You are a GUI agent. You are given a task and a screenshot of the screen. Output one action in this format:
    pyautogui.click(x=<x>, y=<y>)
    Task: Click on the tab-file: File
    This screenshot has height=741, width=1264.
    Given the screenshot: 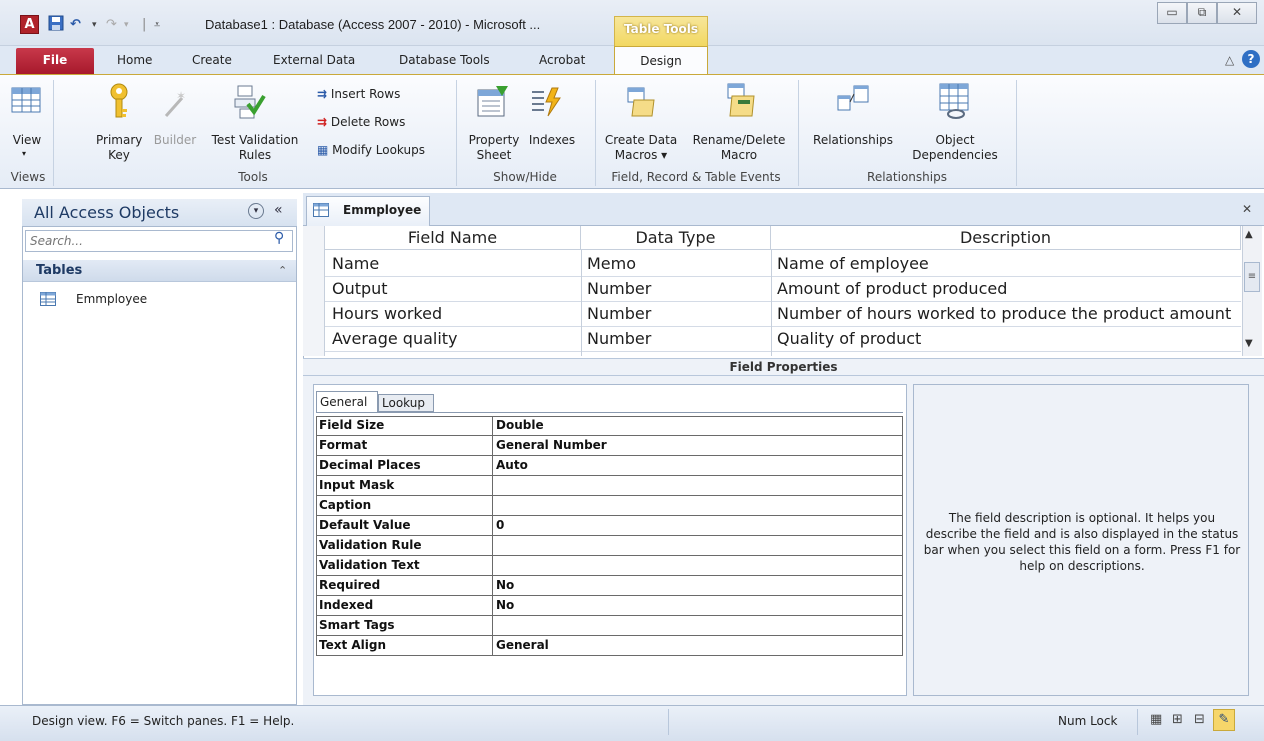 What is the action you would take?
    pyautogui.click(x=55, y=61)
    